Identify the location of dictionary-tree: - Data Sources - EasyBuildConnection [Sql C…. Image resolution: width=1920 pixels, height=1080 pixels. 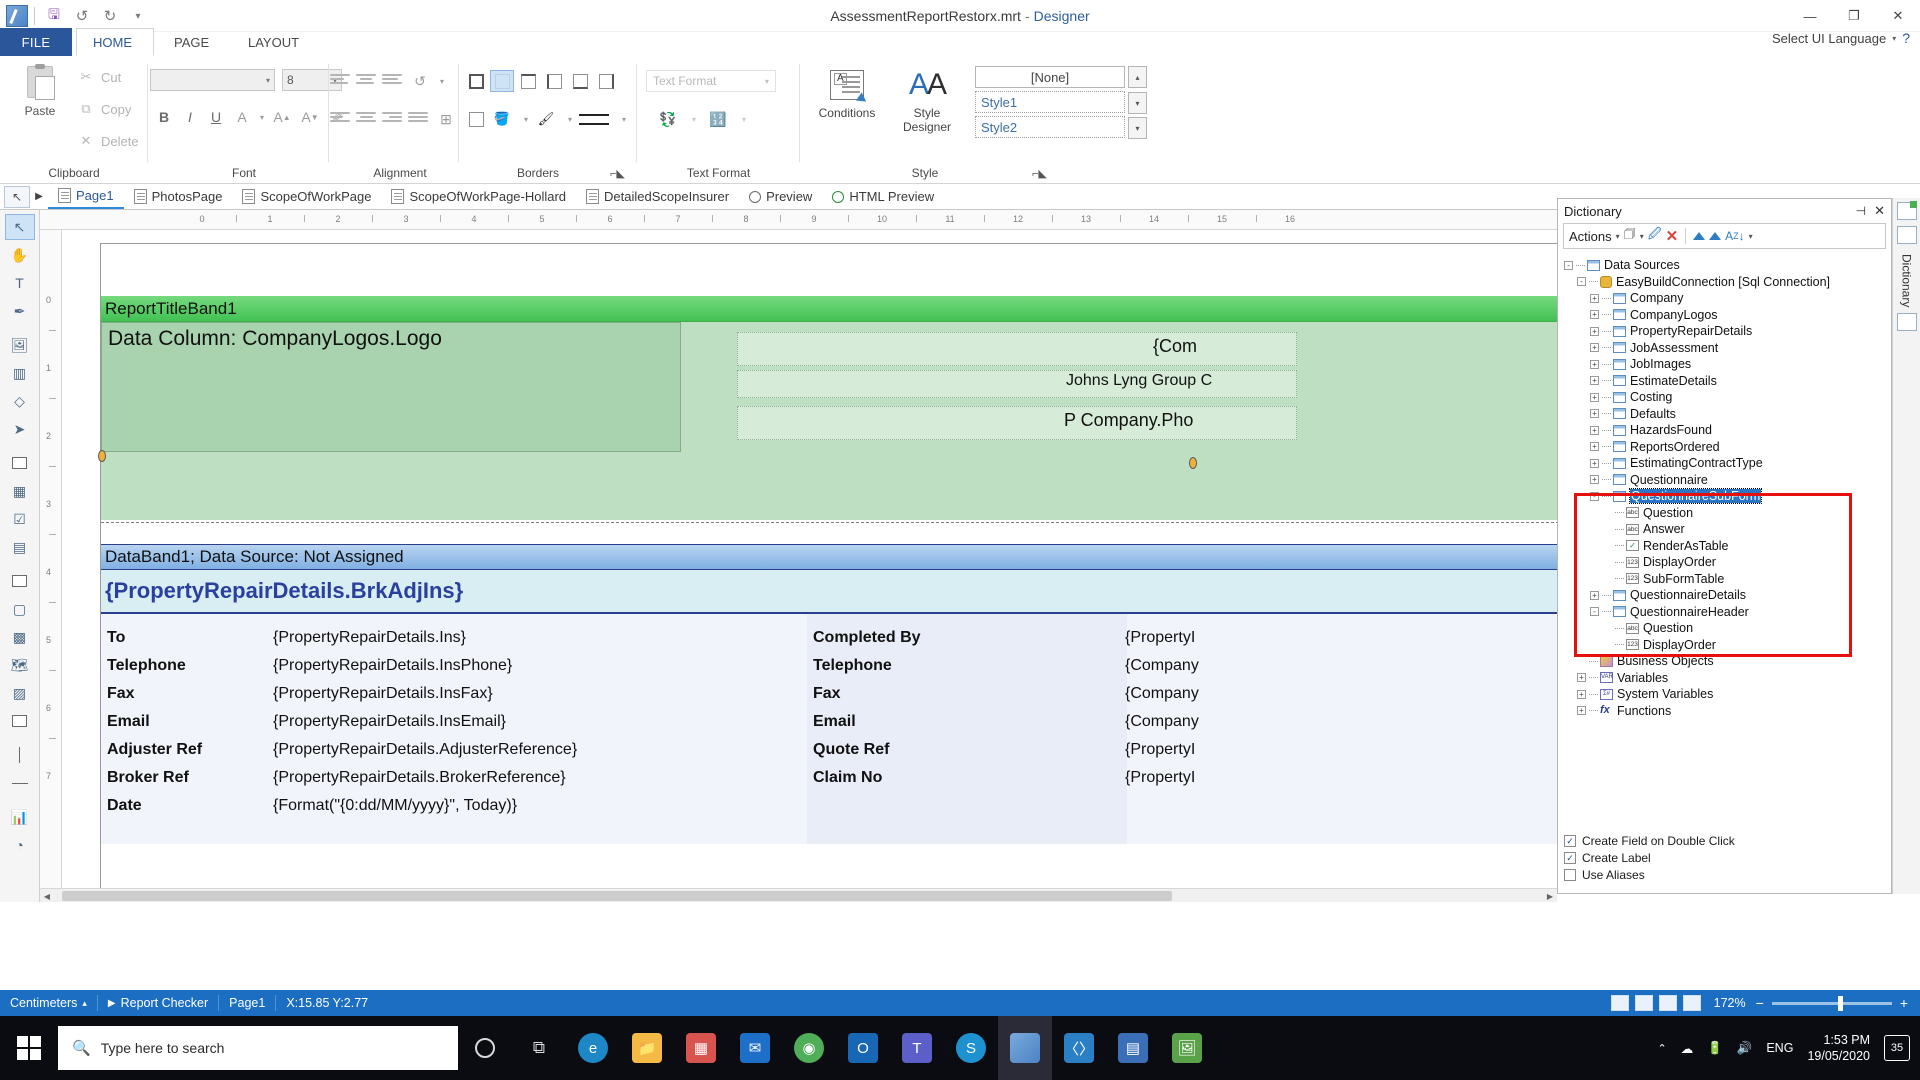
(1724, 575).